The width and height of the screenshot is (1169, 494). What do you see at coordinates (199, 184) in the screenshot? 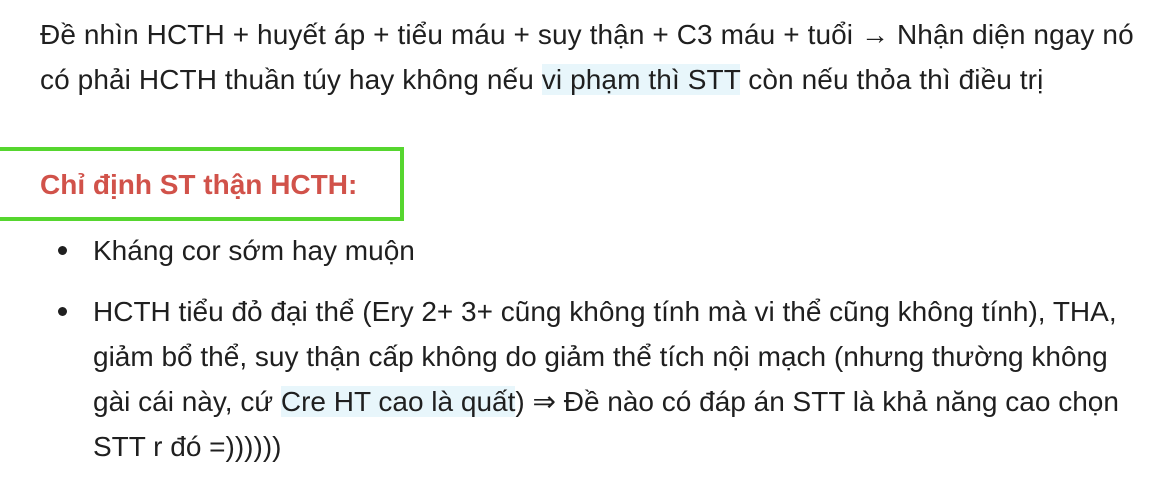
I see `section-heading: Chỉ định ST thận HCTH:` at bounding box center [199, 184].